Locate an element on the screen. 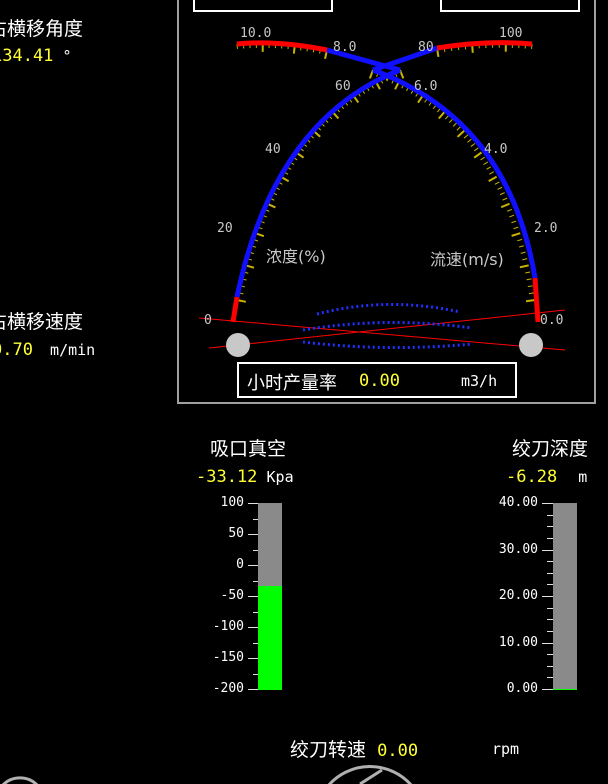  suction-vacuum-bar-fill is located at coordinates (270, 637).